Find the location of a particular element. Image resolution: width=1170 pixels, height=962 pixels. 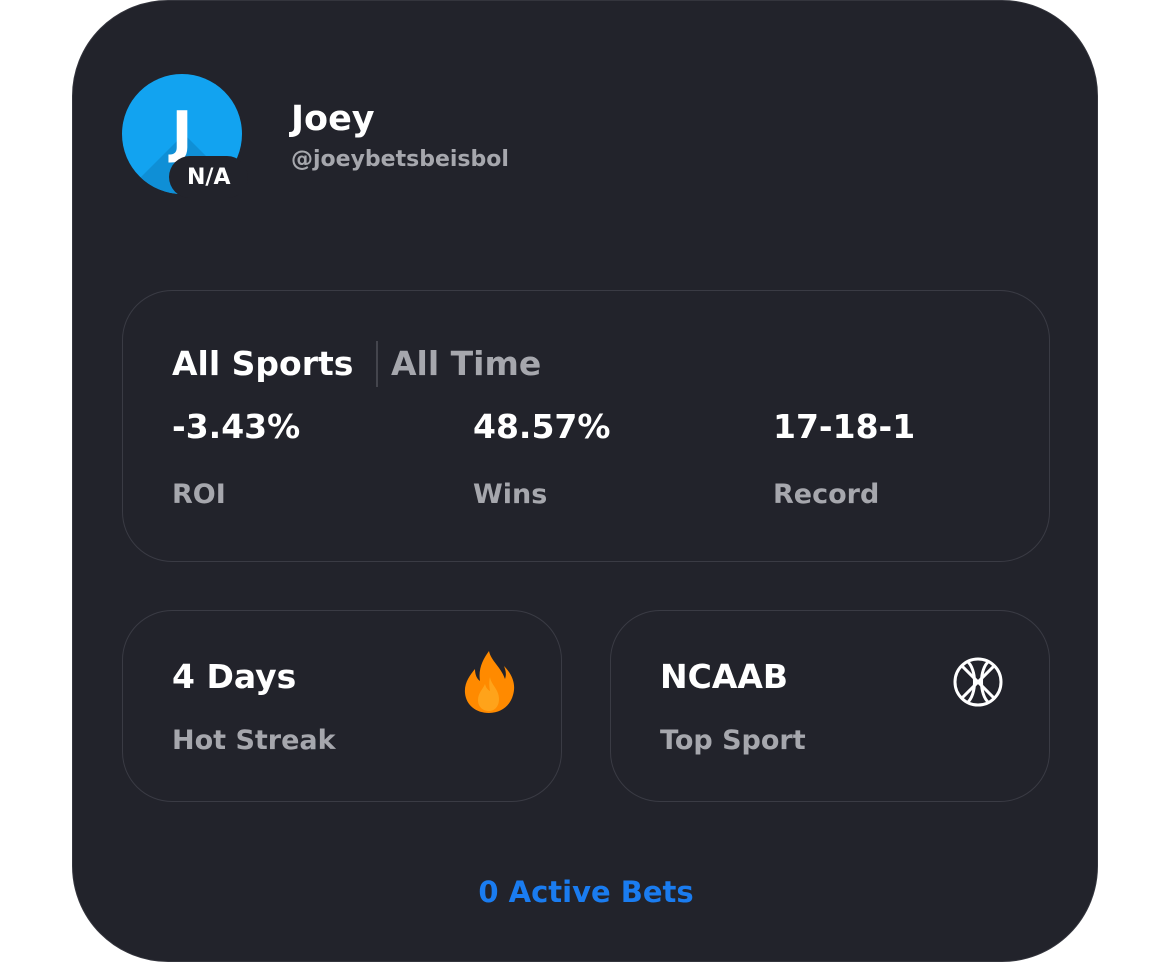

hot-streak-panel: 4 Days Hot Streak is located at coordinates (342, 706).